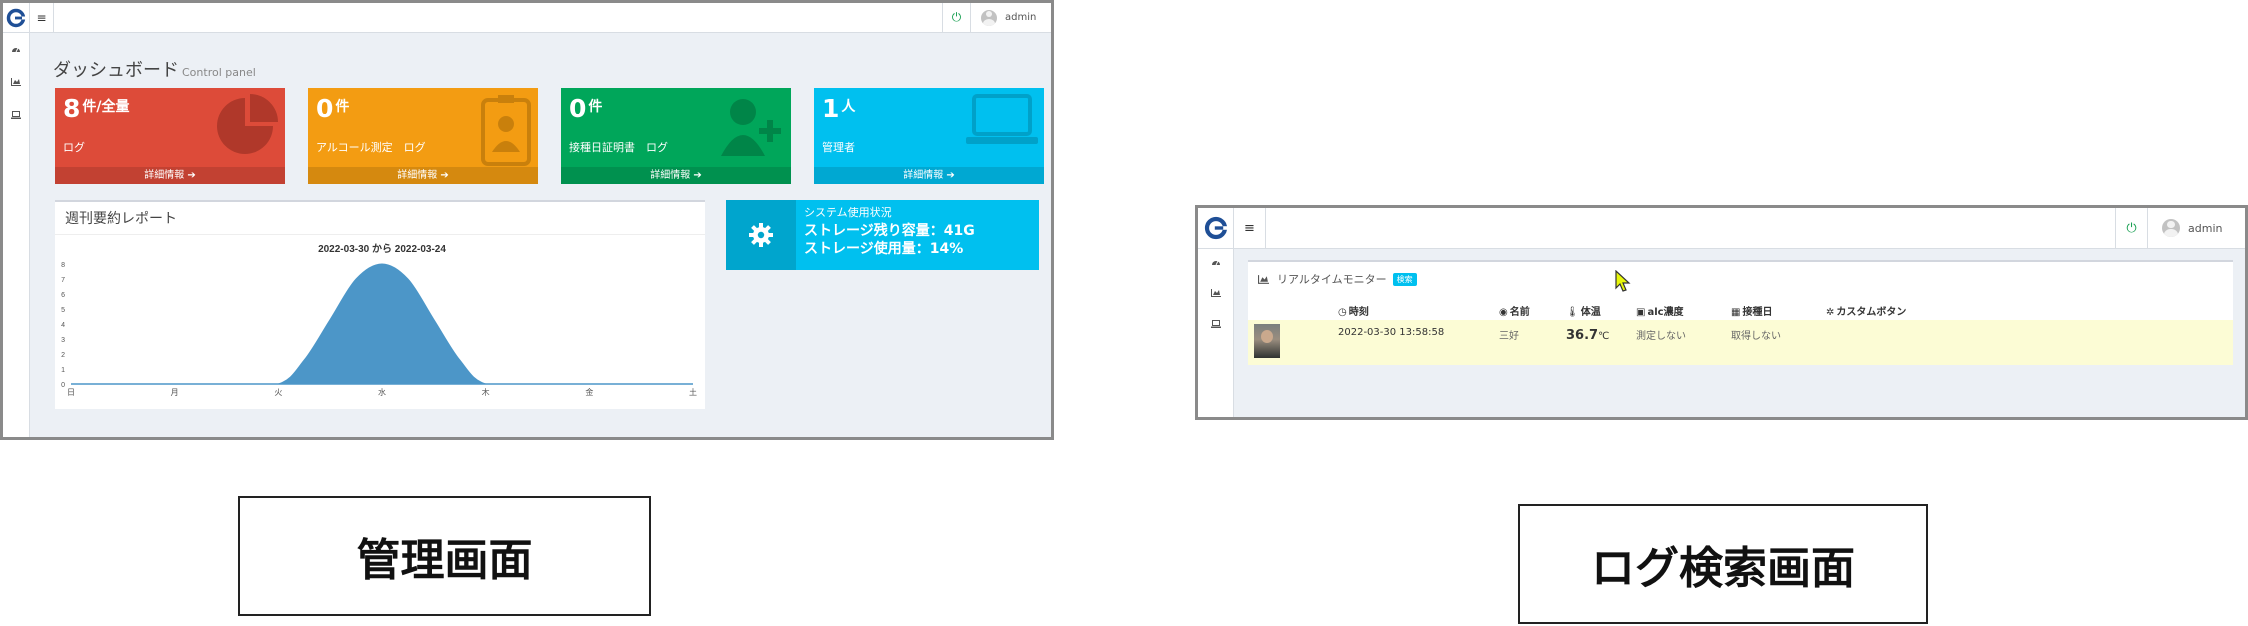 This screenshot has width=2248, height=626. What do you see at coordinates (2205, 228) in the screenshot?
I see `user-name: admin` at bounding box center [2205, 228].